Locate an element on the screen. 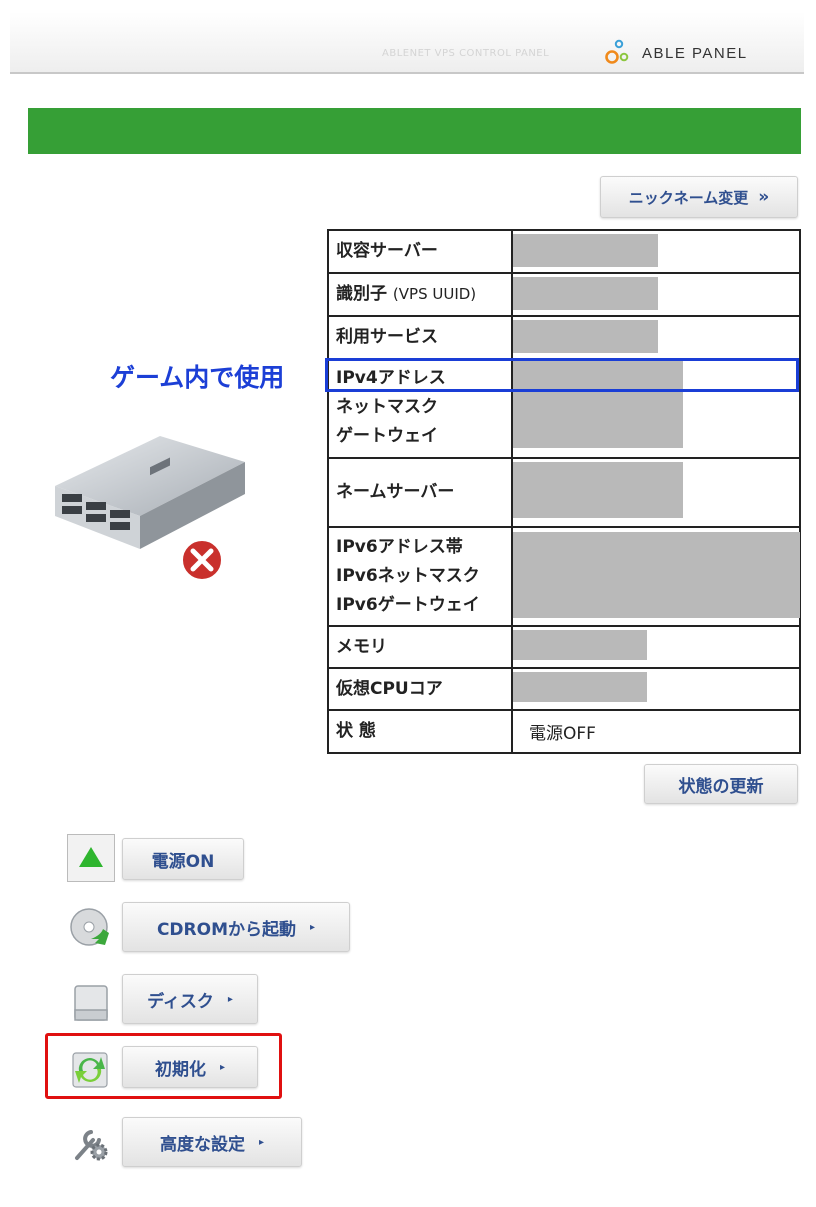  table-row: IPv6アドレス帯 IPv6ネットマスク IPv6ゲートウェイ is located at coordinates (564, 576).